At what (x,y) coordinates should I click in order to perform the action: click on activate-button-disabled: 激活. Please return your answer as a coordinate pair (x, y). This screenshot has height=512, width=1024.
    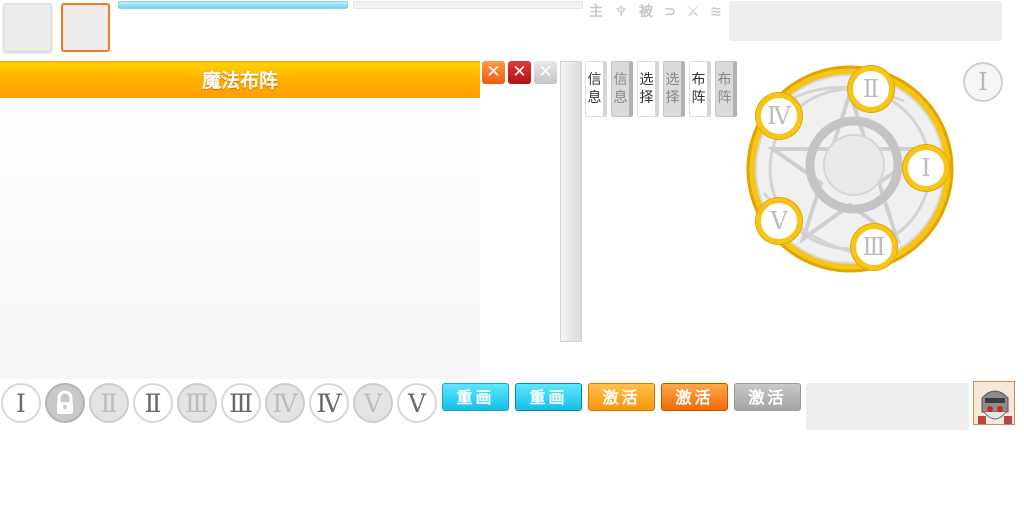
    Looking at the image, I should click on (767, 397).